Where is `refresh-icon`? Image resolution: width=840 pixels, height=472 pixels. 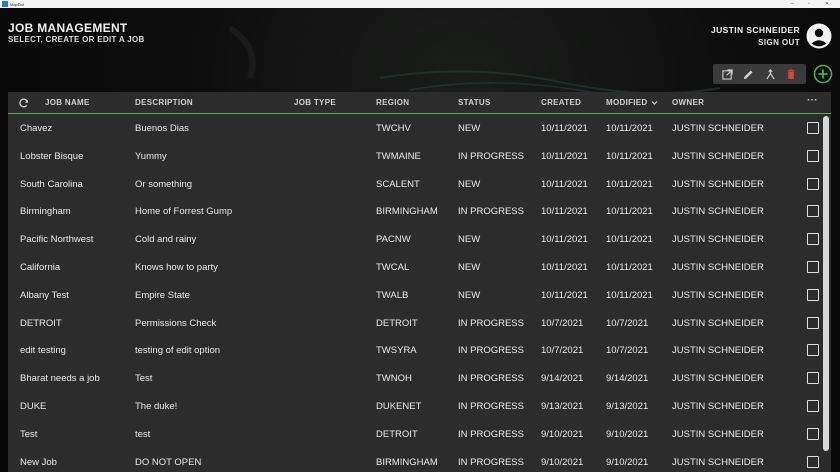 refresh-icon is located at coordinates (24, 103).